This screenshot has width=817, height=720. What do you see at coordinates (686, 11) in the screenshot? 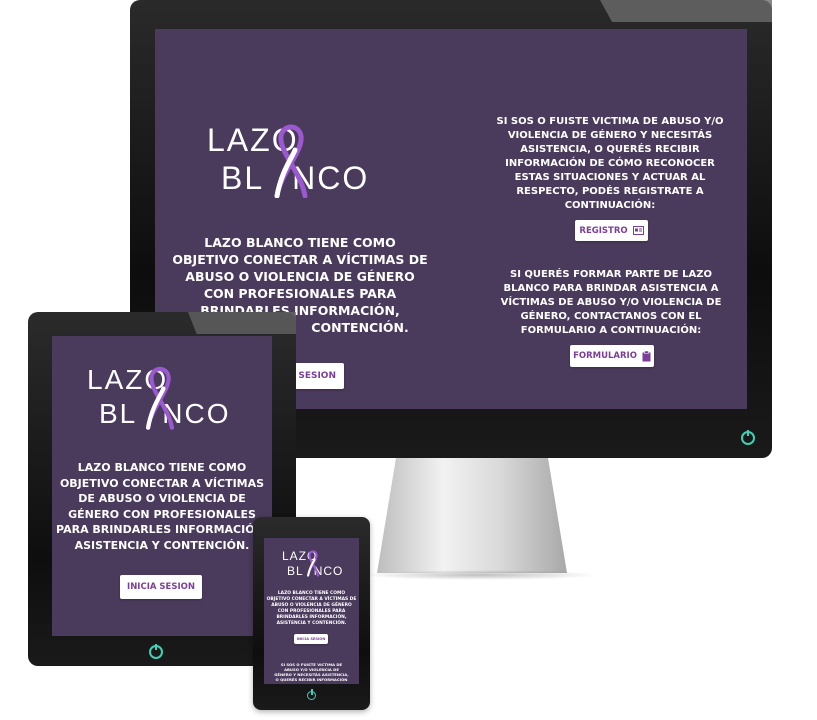
I see `monitor-glare` at bounding box center [686, 11].